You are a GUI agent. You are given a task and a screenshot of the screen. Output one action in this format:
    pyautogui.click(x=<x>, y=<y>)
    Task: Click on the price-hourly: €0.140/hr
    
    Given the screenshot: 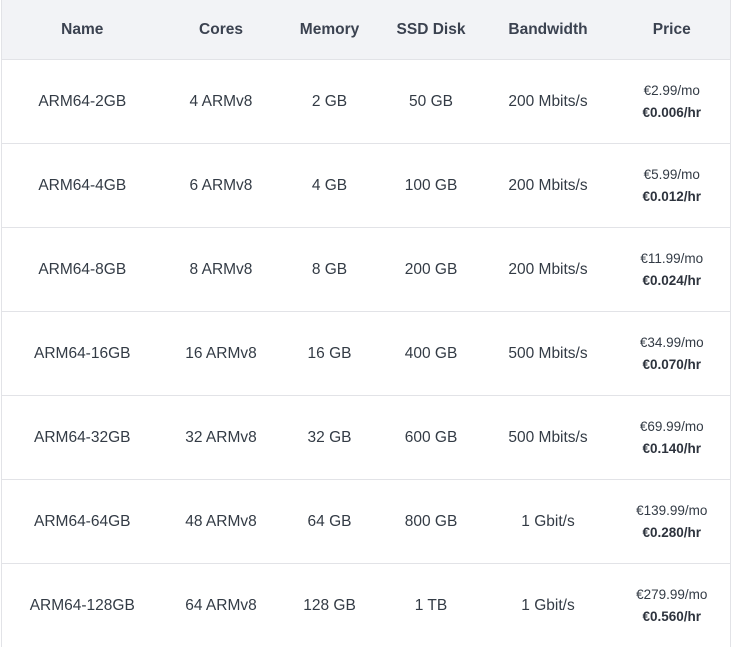 What is the action you would take?
    pyautogui.click(x=672, y=449)
    